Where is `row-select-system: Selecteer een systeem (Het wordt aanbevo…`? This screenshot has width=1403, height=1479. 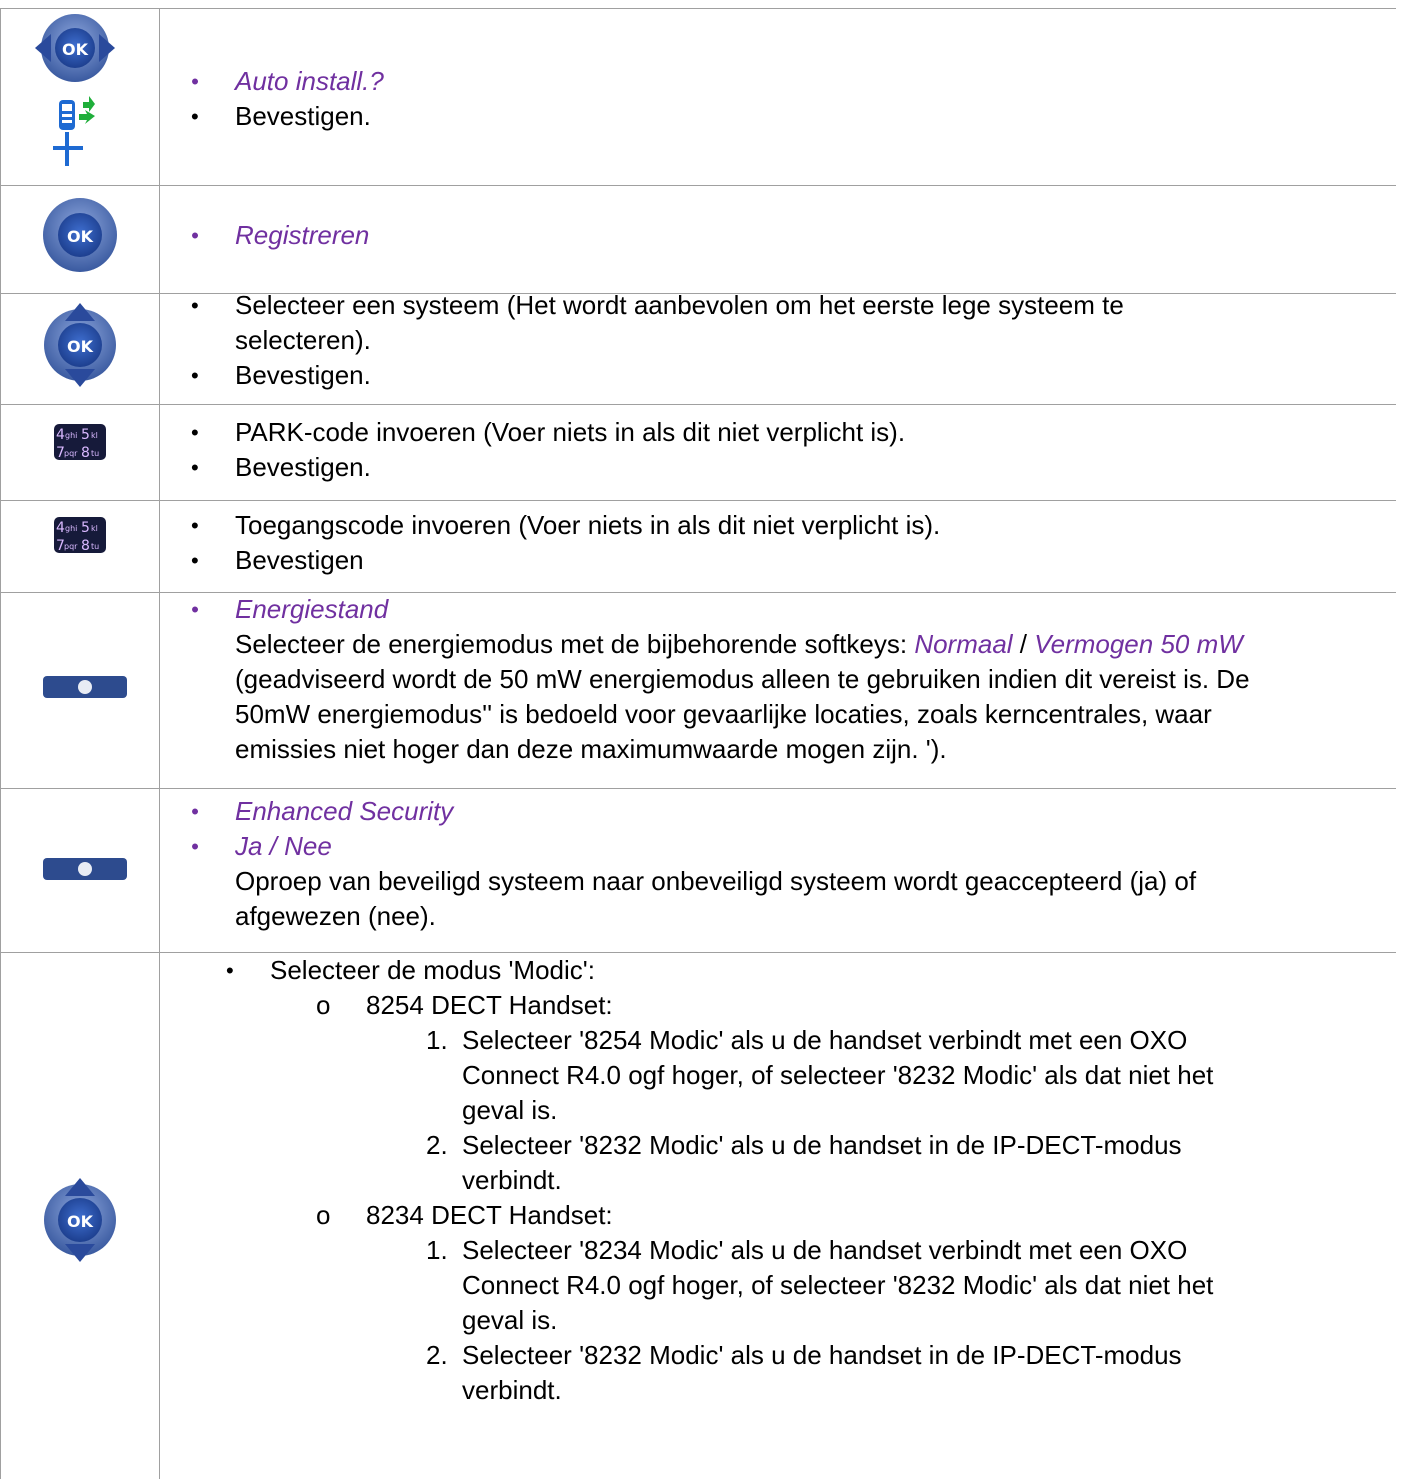
row-select-system: Selecteer een systeem (Het wordt aanbevo… is located at coordinates (788, 340).